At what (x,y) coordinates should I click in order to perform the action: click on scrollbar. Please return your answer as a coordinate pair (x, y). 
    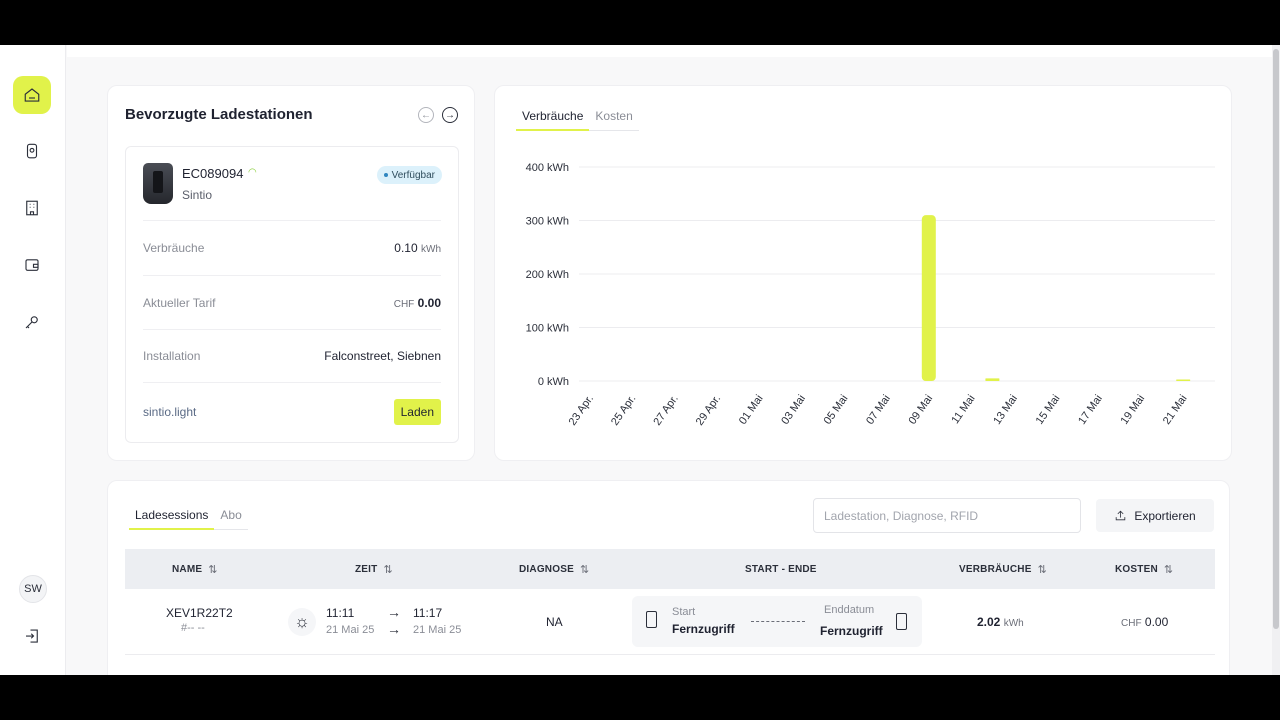
    Looking at the image, I should click on (1276, 360).